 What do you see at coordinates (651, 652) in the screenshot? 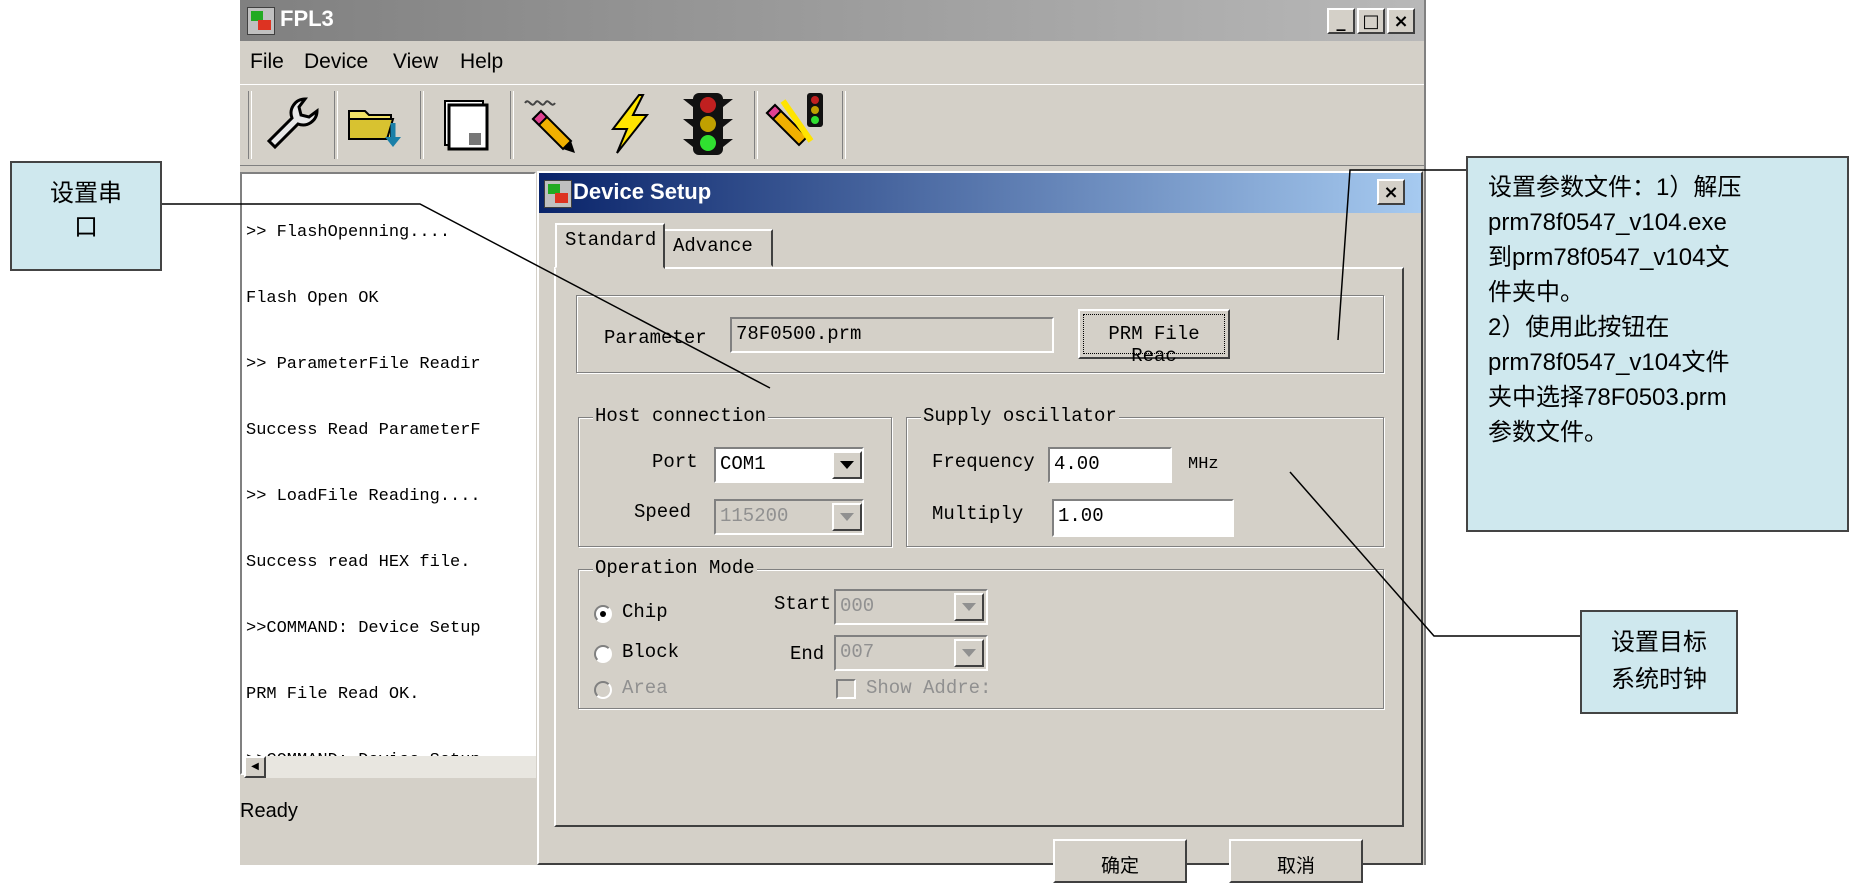
I see `block-label: Block` at bounding box center [651, 652].